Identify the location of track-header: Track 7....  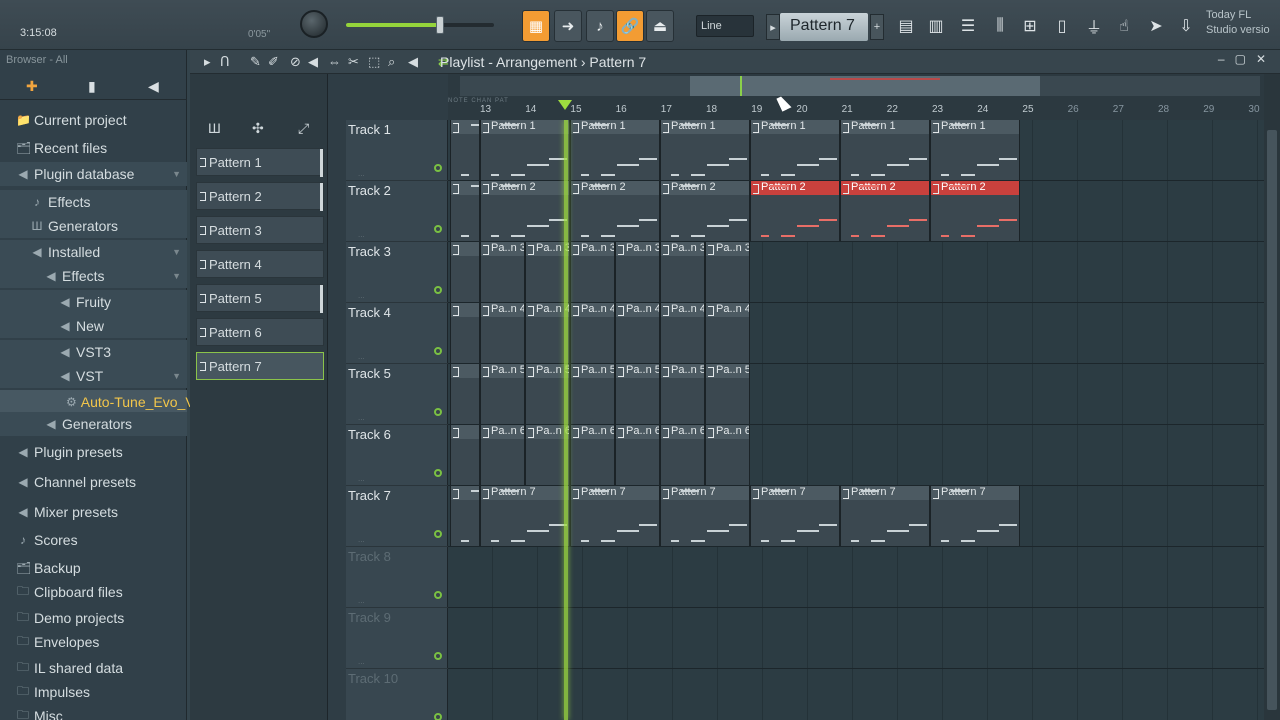
(397, 516).